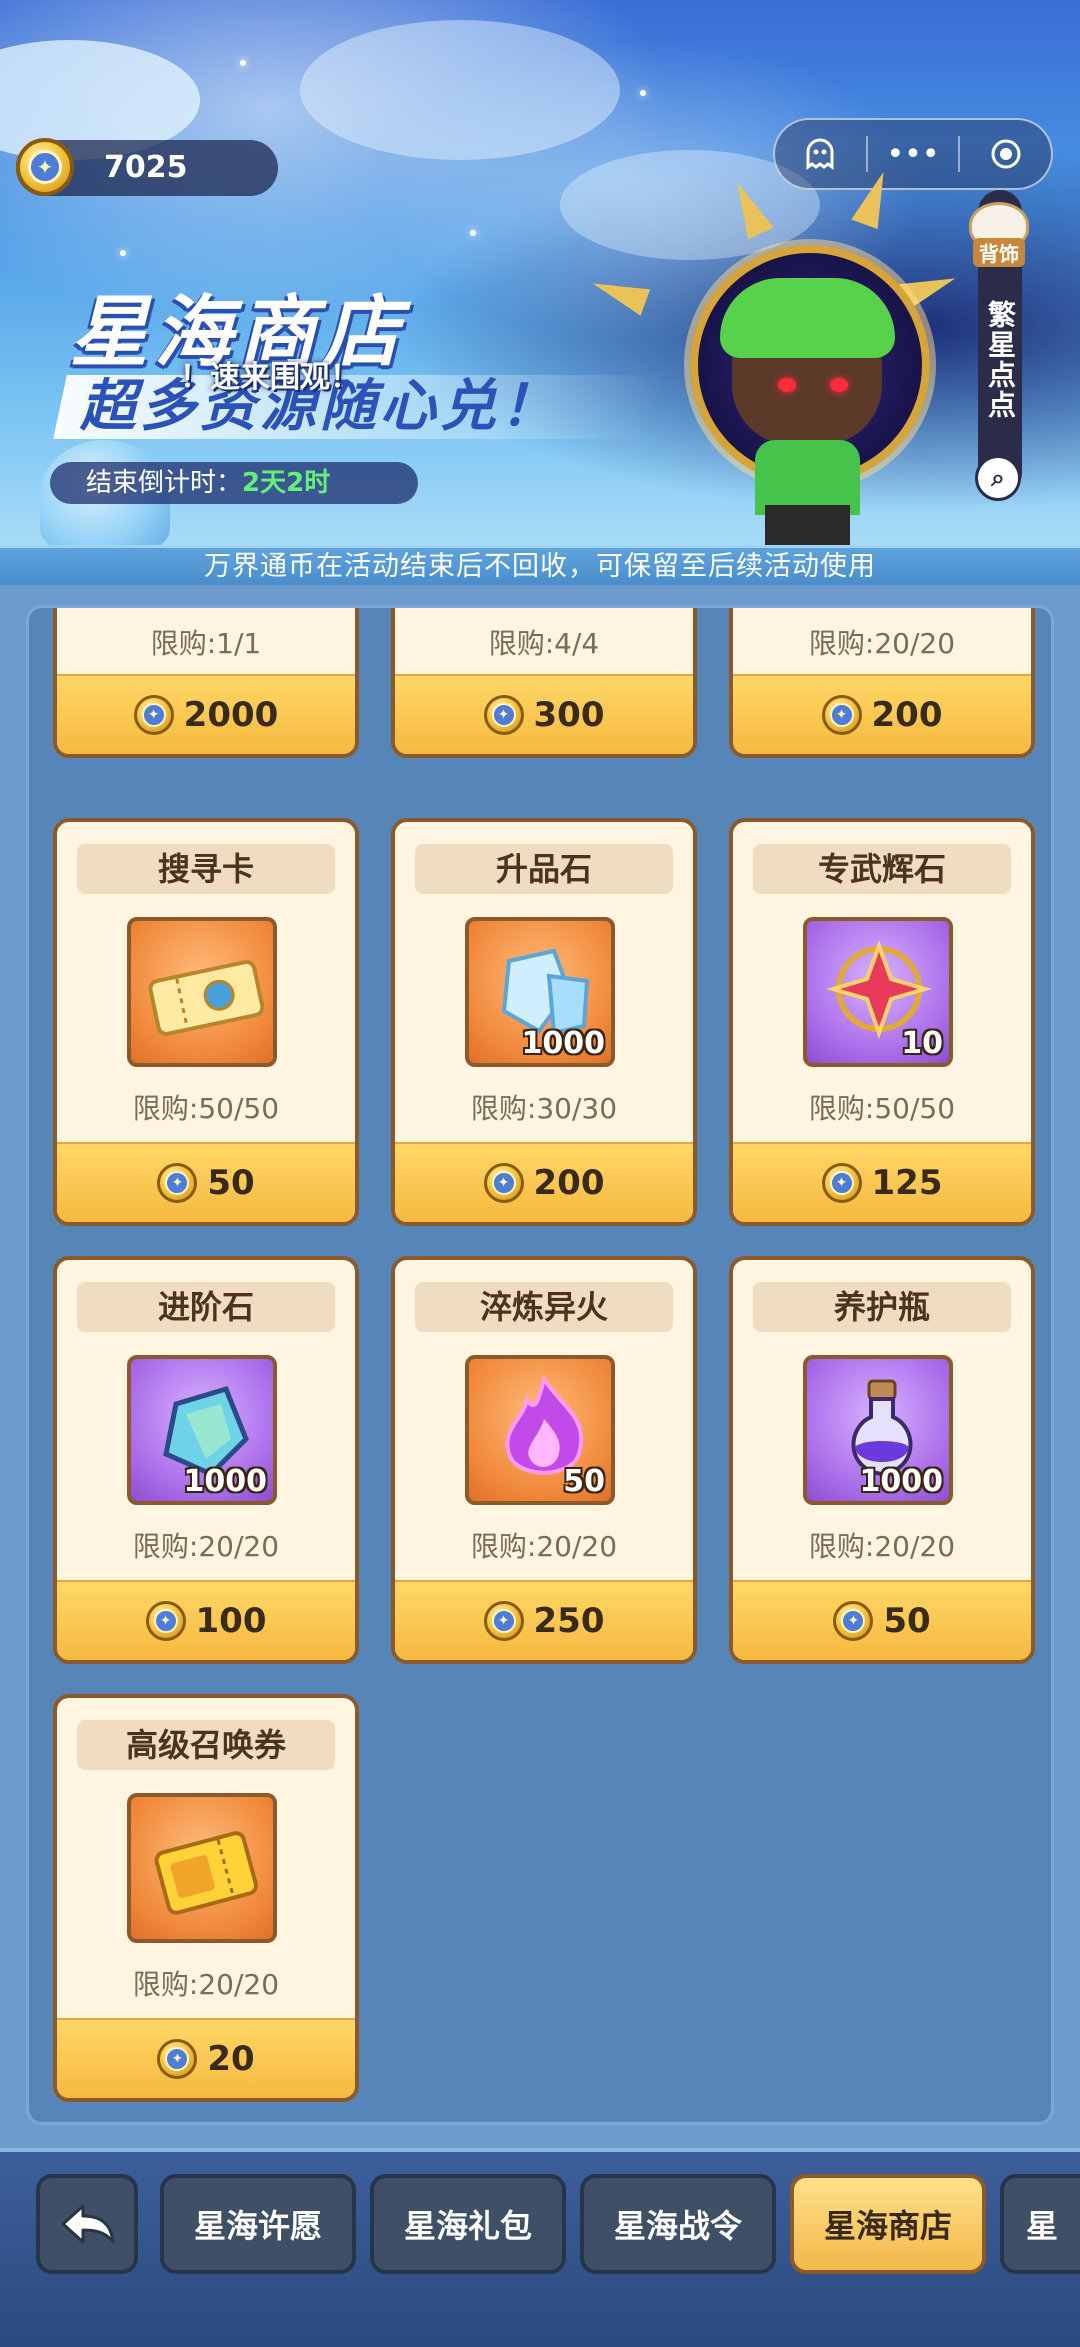  I want to click on shop-item-card: 搜寻卡 限购:50/50 ✦ 50, so click(206, 1022).